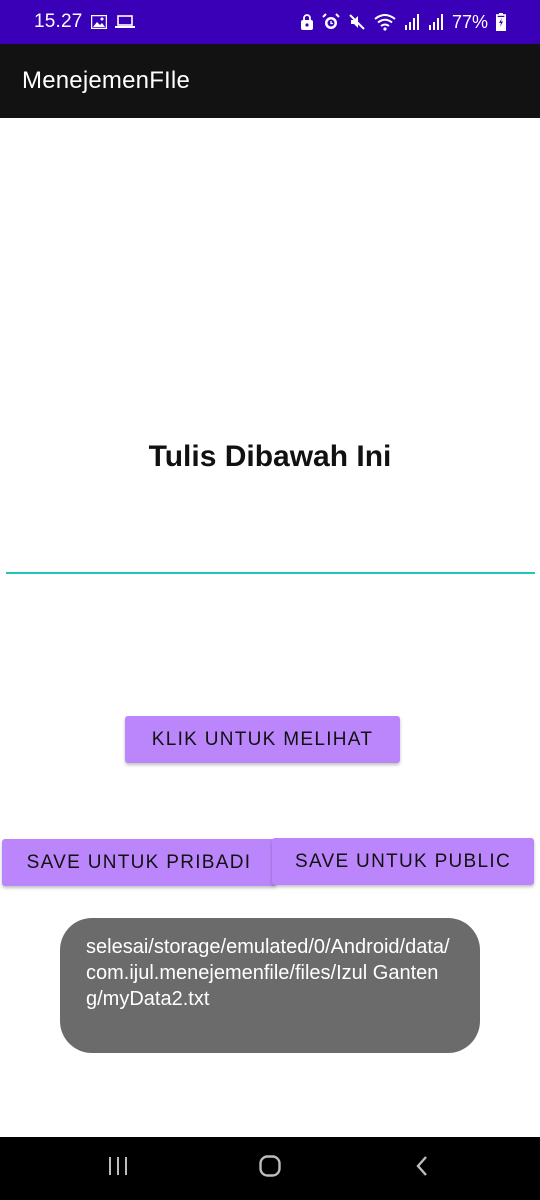  What do you see at coordinates (106, 80) in the screenshot?
I see `app-title: MenejemenFIle` at bounding box center [106, 80].